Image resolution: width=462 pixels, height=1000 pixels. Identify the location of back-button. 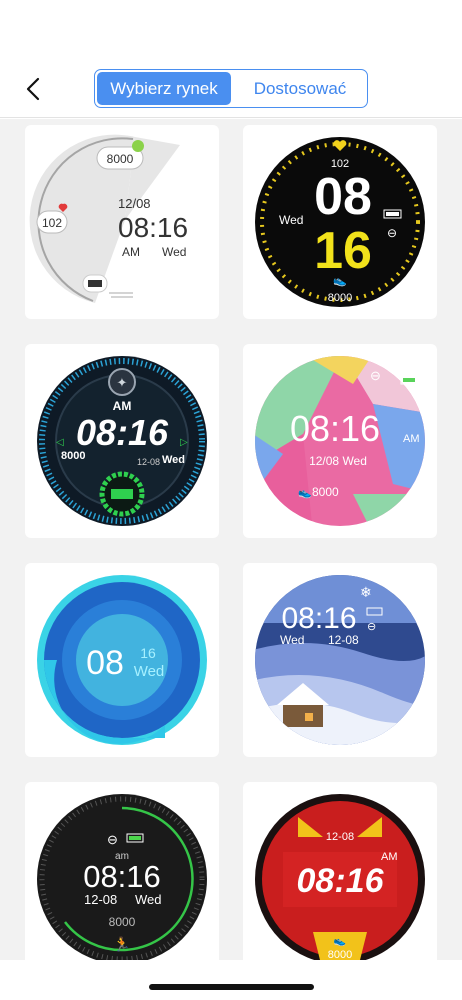
(33, 89).